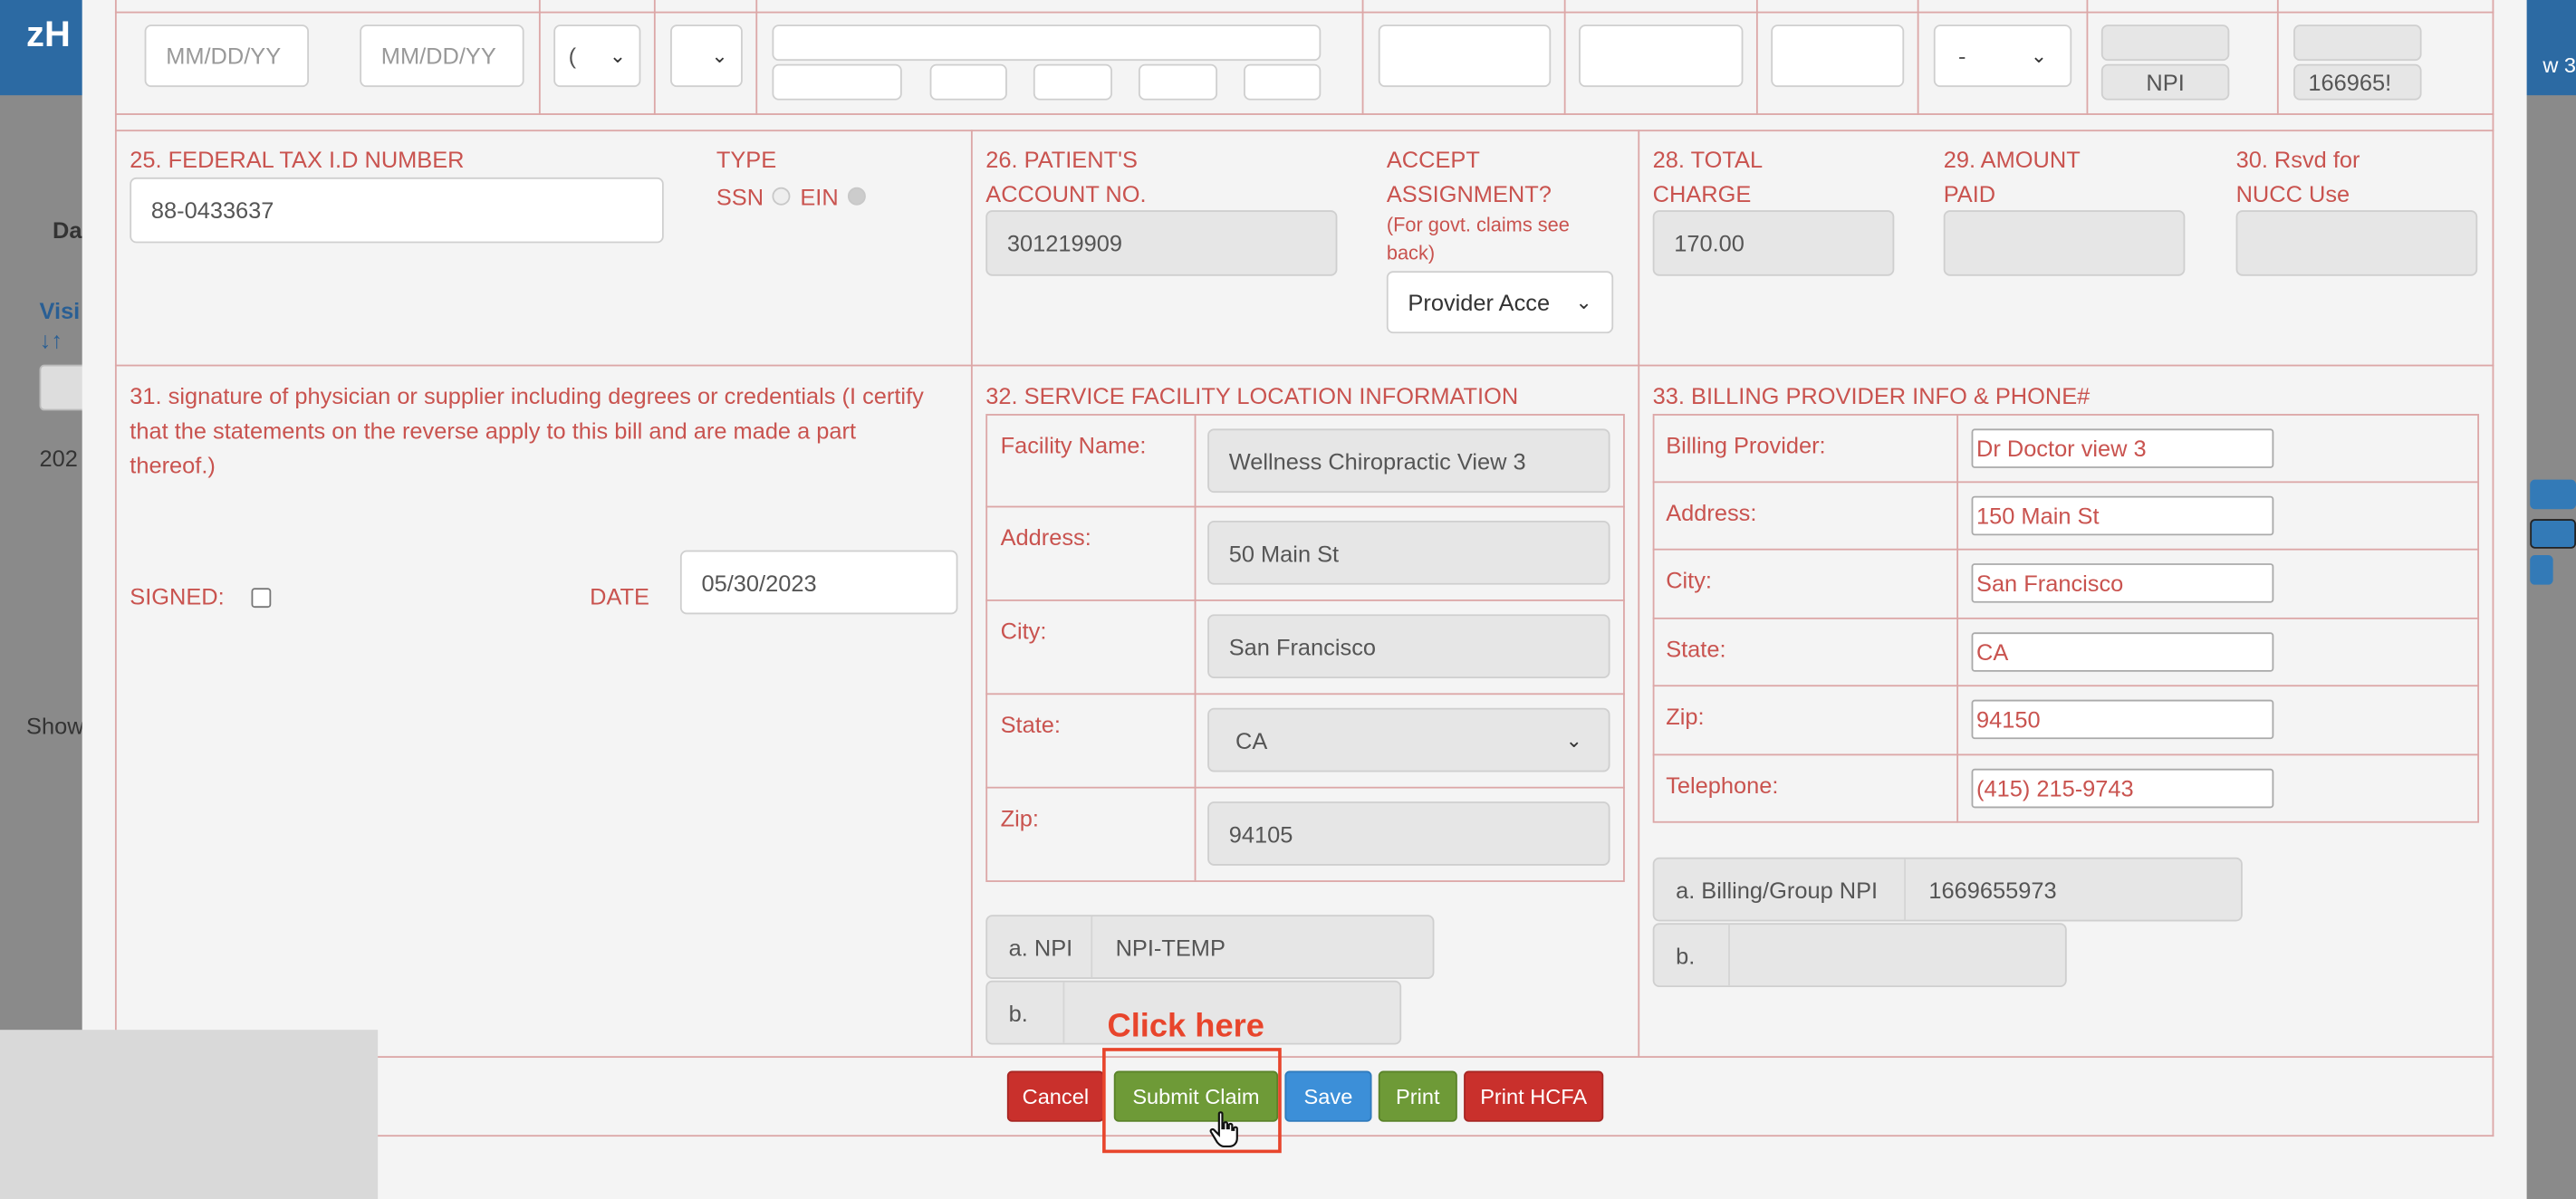  What do you see at coordinates (1185, 1026) in the screenshot?
I see `click-here-callout: Click here` at bounding box center [1185, 1026].